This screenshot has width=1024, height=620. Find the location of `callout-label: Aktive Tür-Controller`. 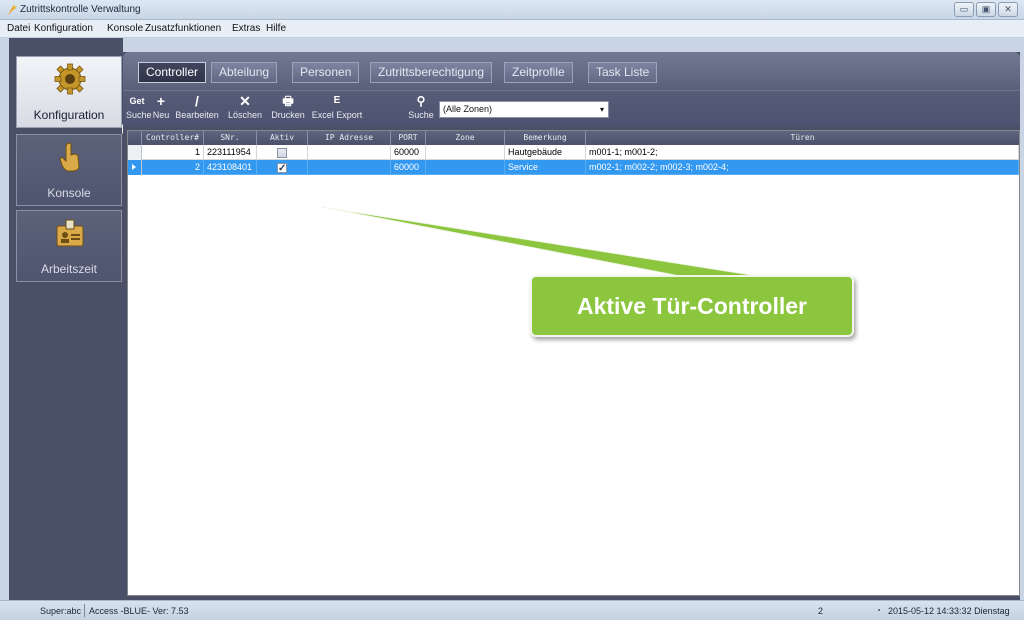

callout-label: Aktive Tür-Controller is located at coordinates (692, 306).